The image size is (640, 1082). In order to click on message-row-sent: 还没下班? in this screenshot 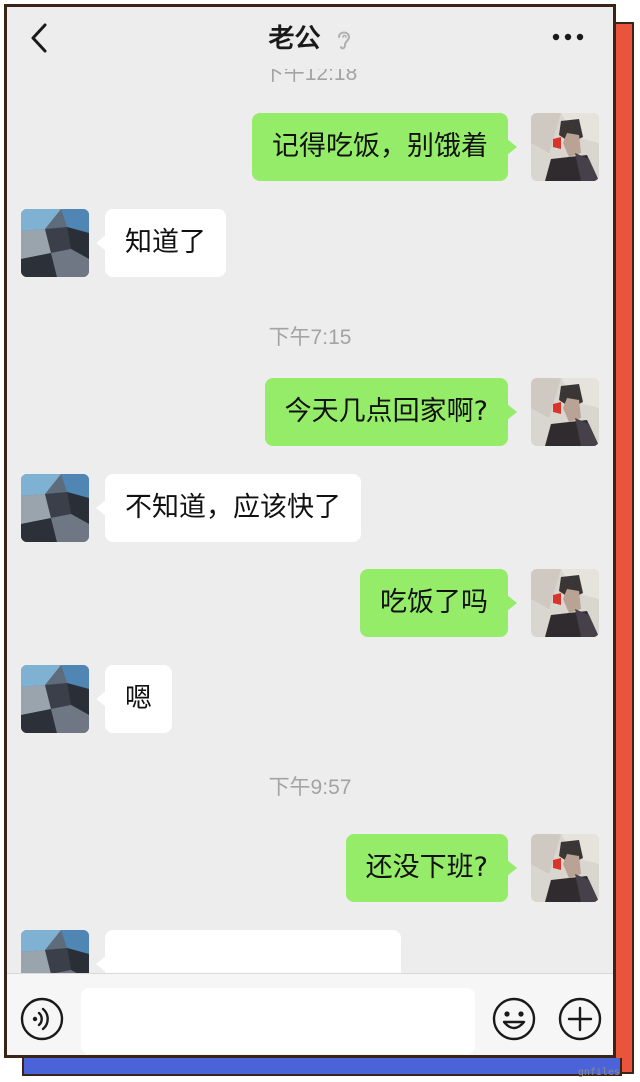, I will do `click(310, 868)`.